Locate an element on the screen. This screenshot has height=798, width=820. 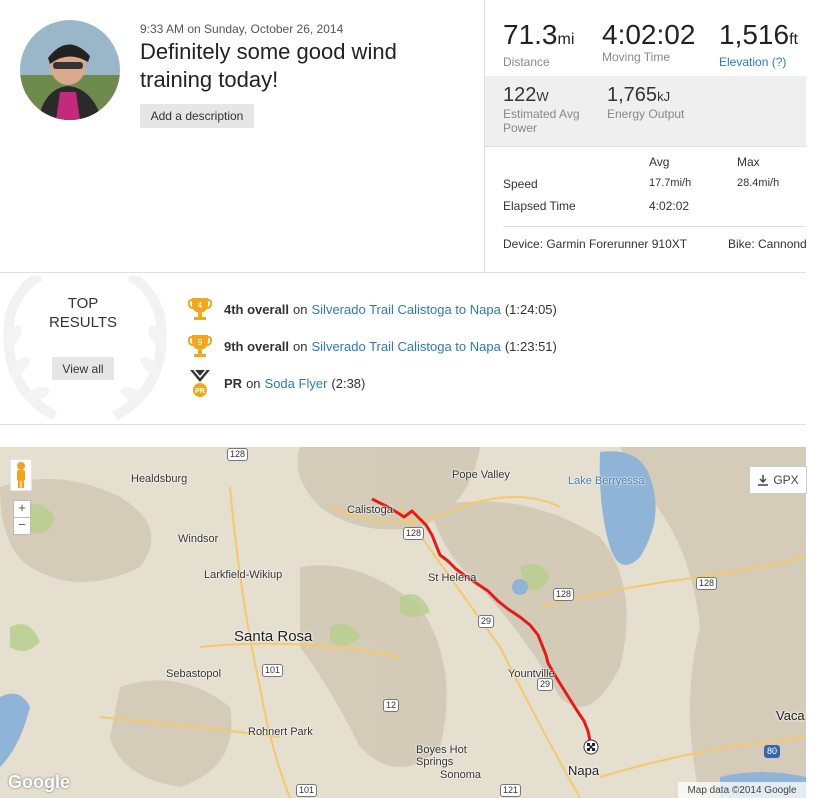
stat-energy: 1,765kJ Energy Output is located at coordinates (645, 102).